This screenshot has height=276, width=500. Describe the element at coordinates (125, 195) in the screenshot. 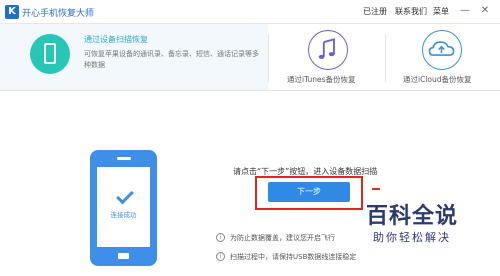

I see `checkmark-icon` at that location.